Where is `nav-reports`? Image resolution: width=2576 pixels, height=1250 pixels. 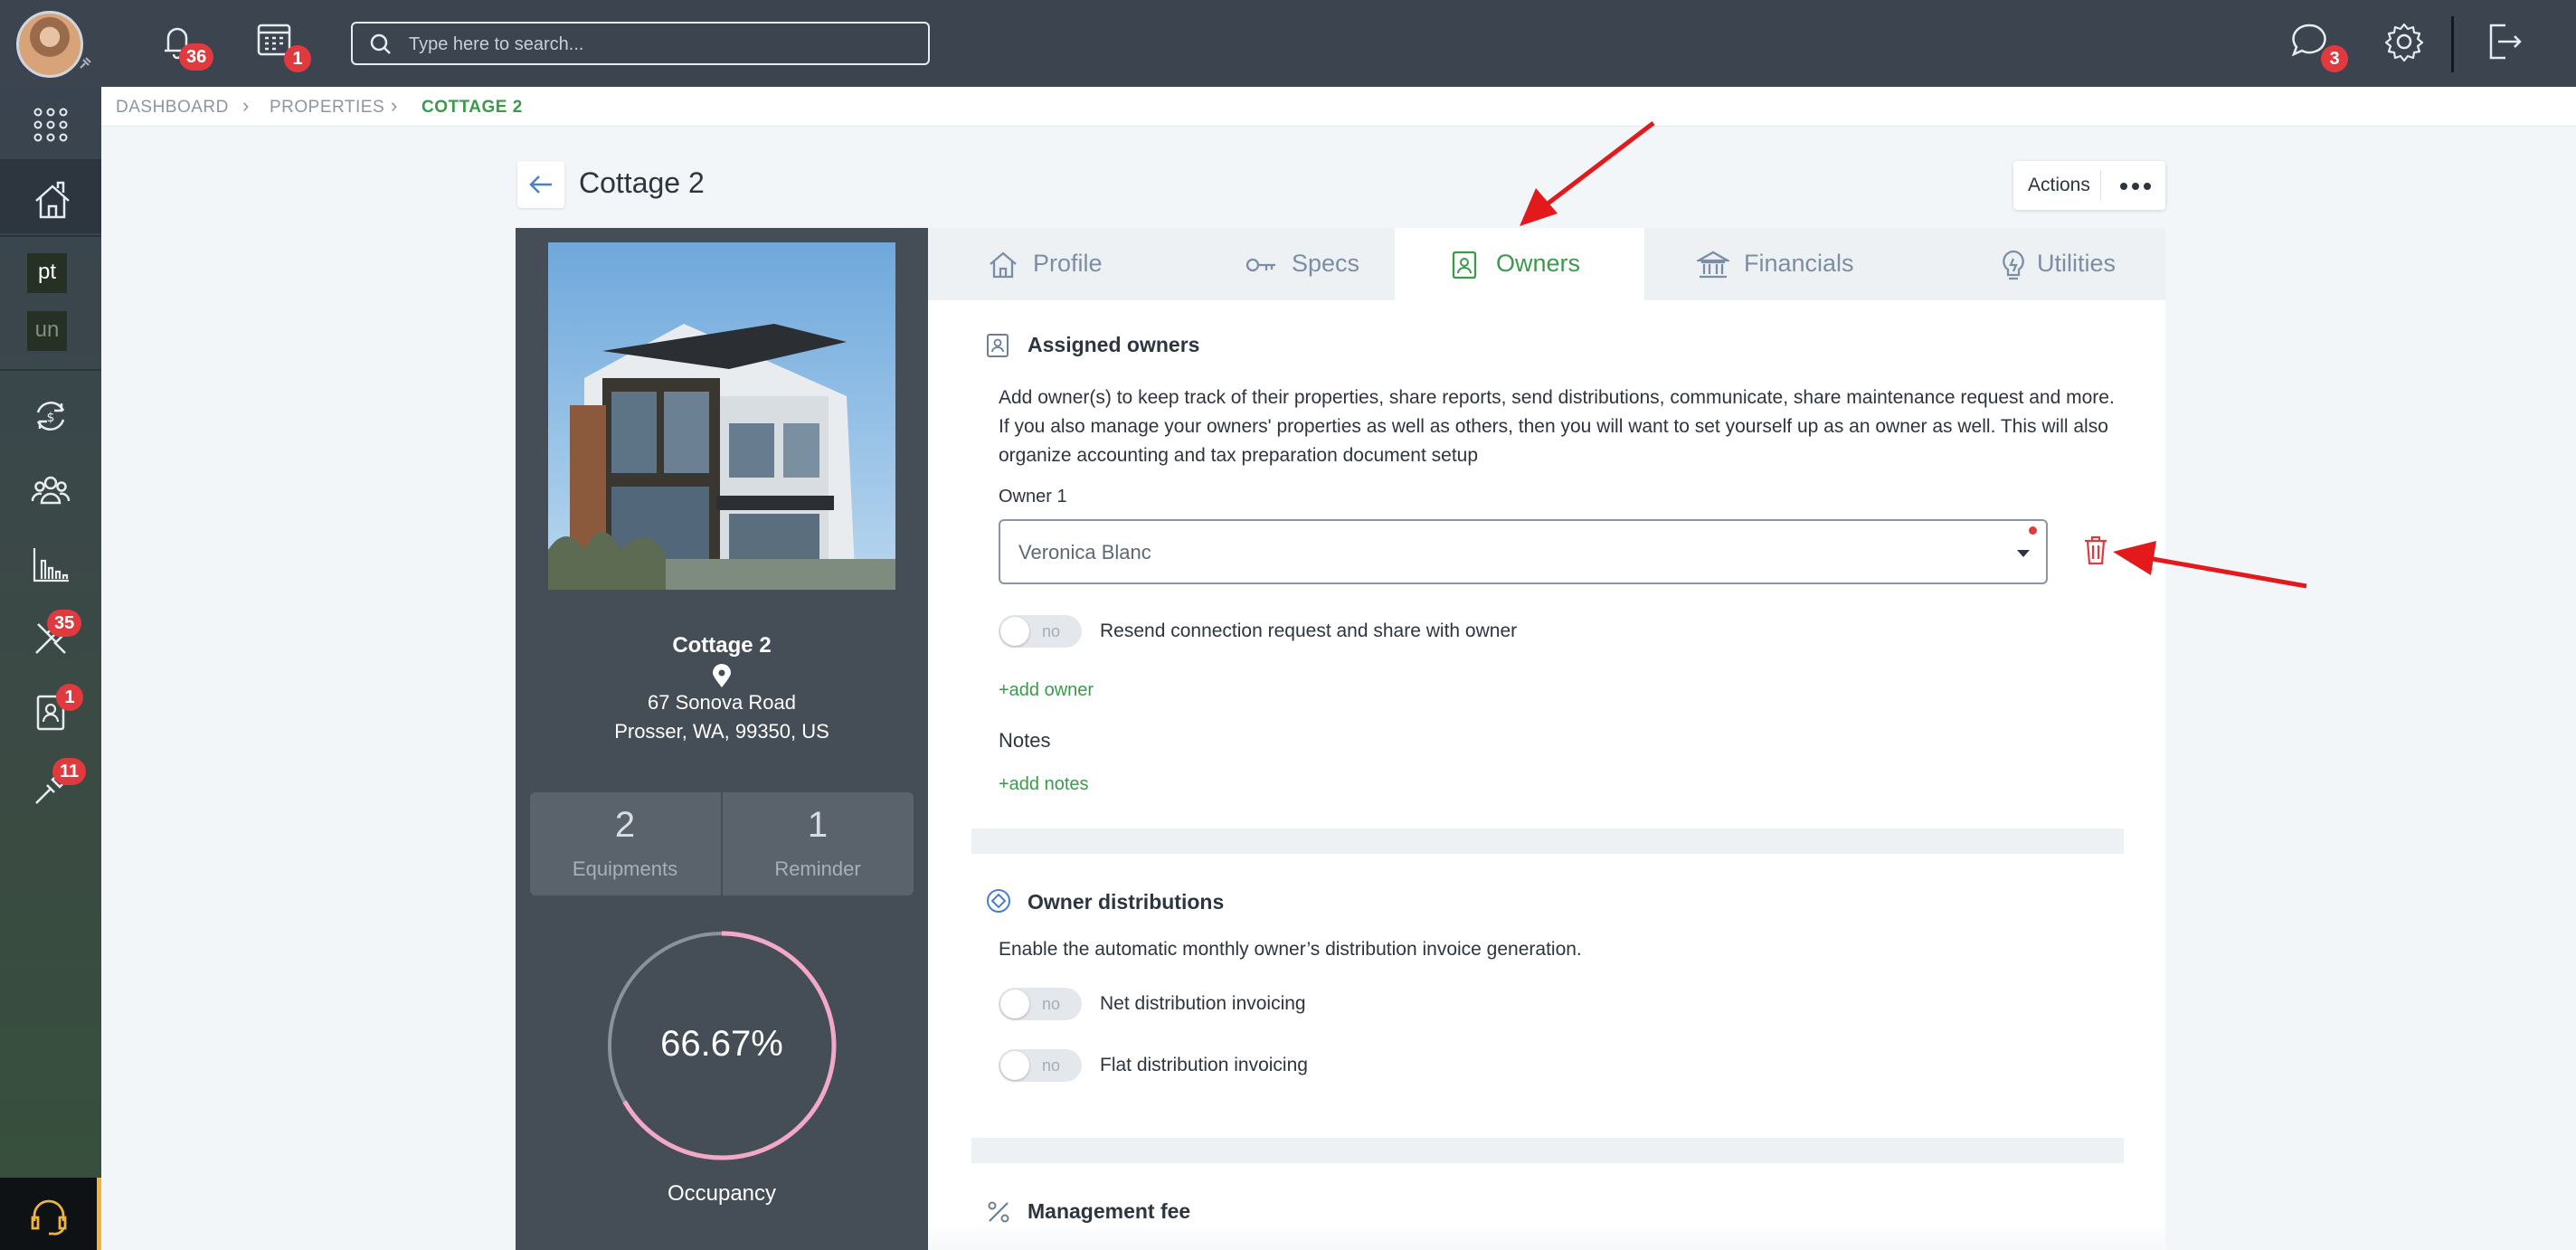
nav-reports is located at coordinates (50, 562).